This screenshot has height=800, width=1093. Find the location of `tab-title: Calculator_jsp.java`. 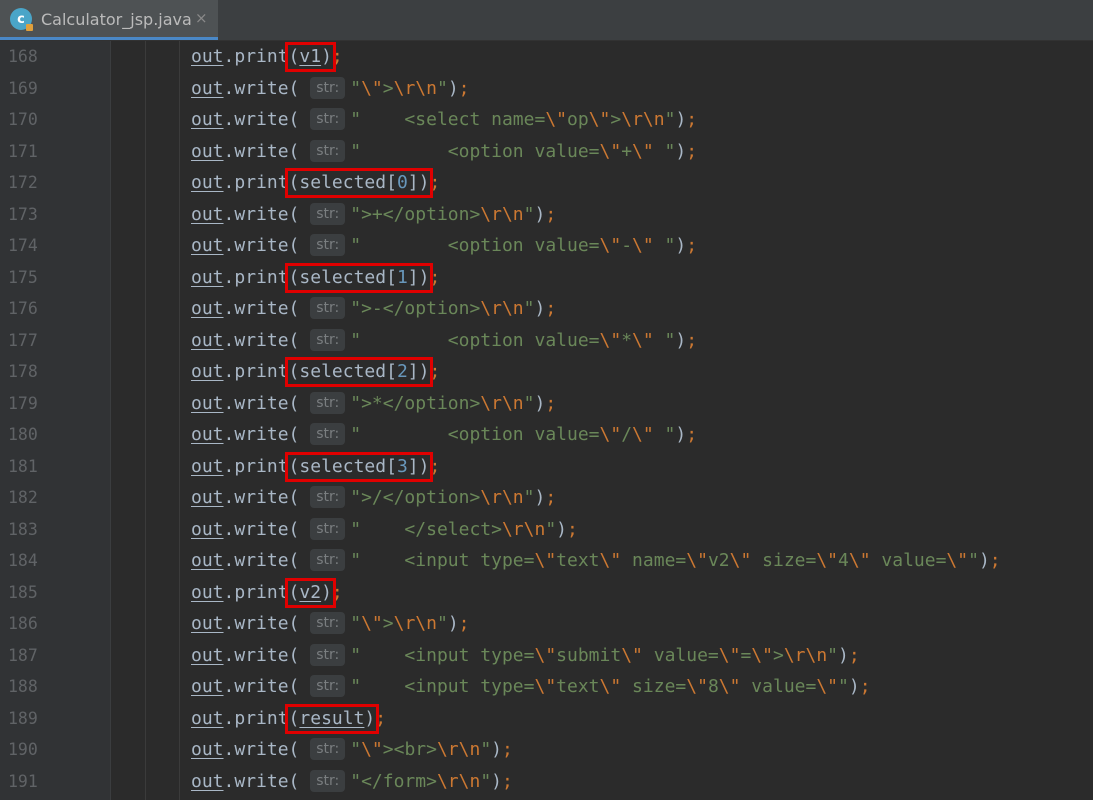

tab-title: Calculator_jsp.java is located at coordinates (116, 19).